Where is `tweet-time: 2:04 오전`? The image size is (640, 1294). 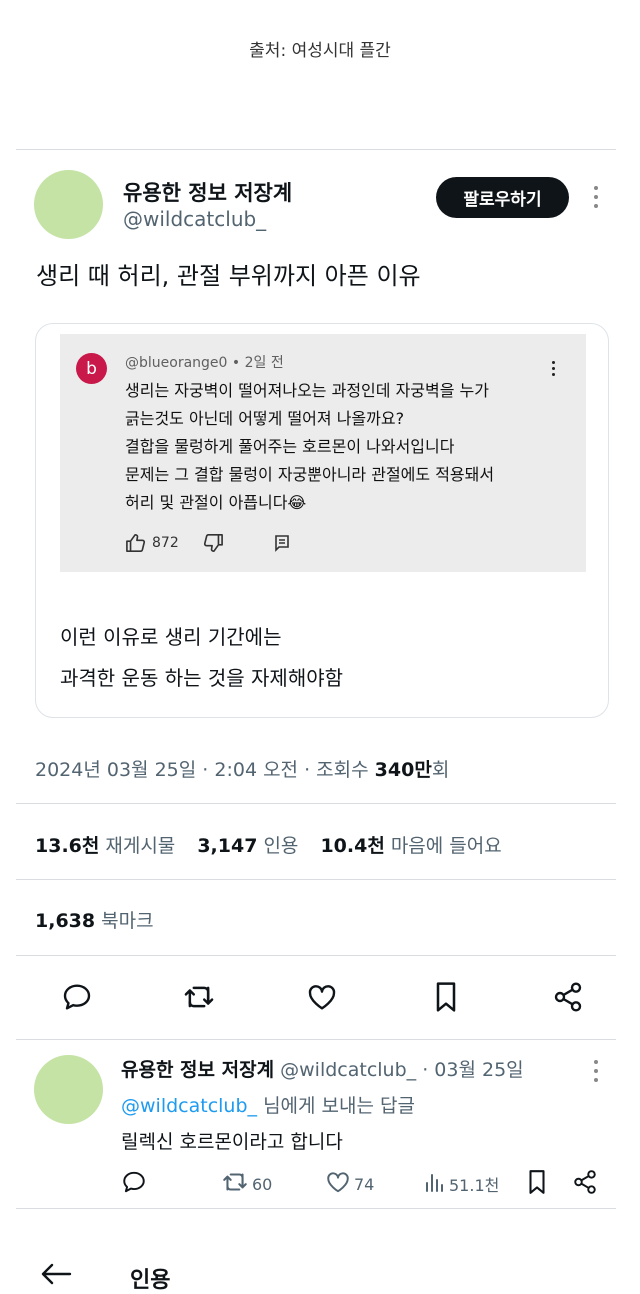
tweet-time: 2:04 오전 is located at coordinates (256, 770).